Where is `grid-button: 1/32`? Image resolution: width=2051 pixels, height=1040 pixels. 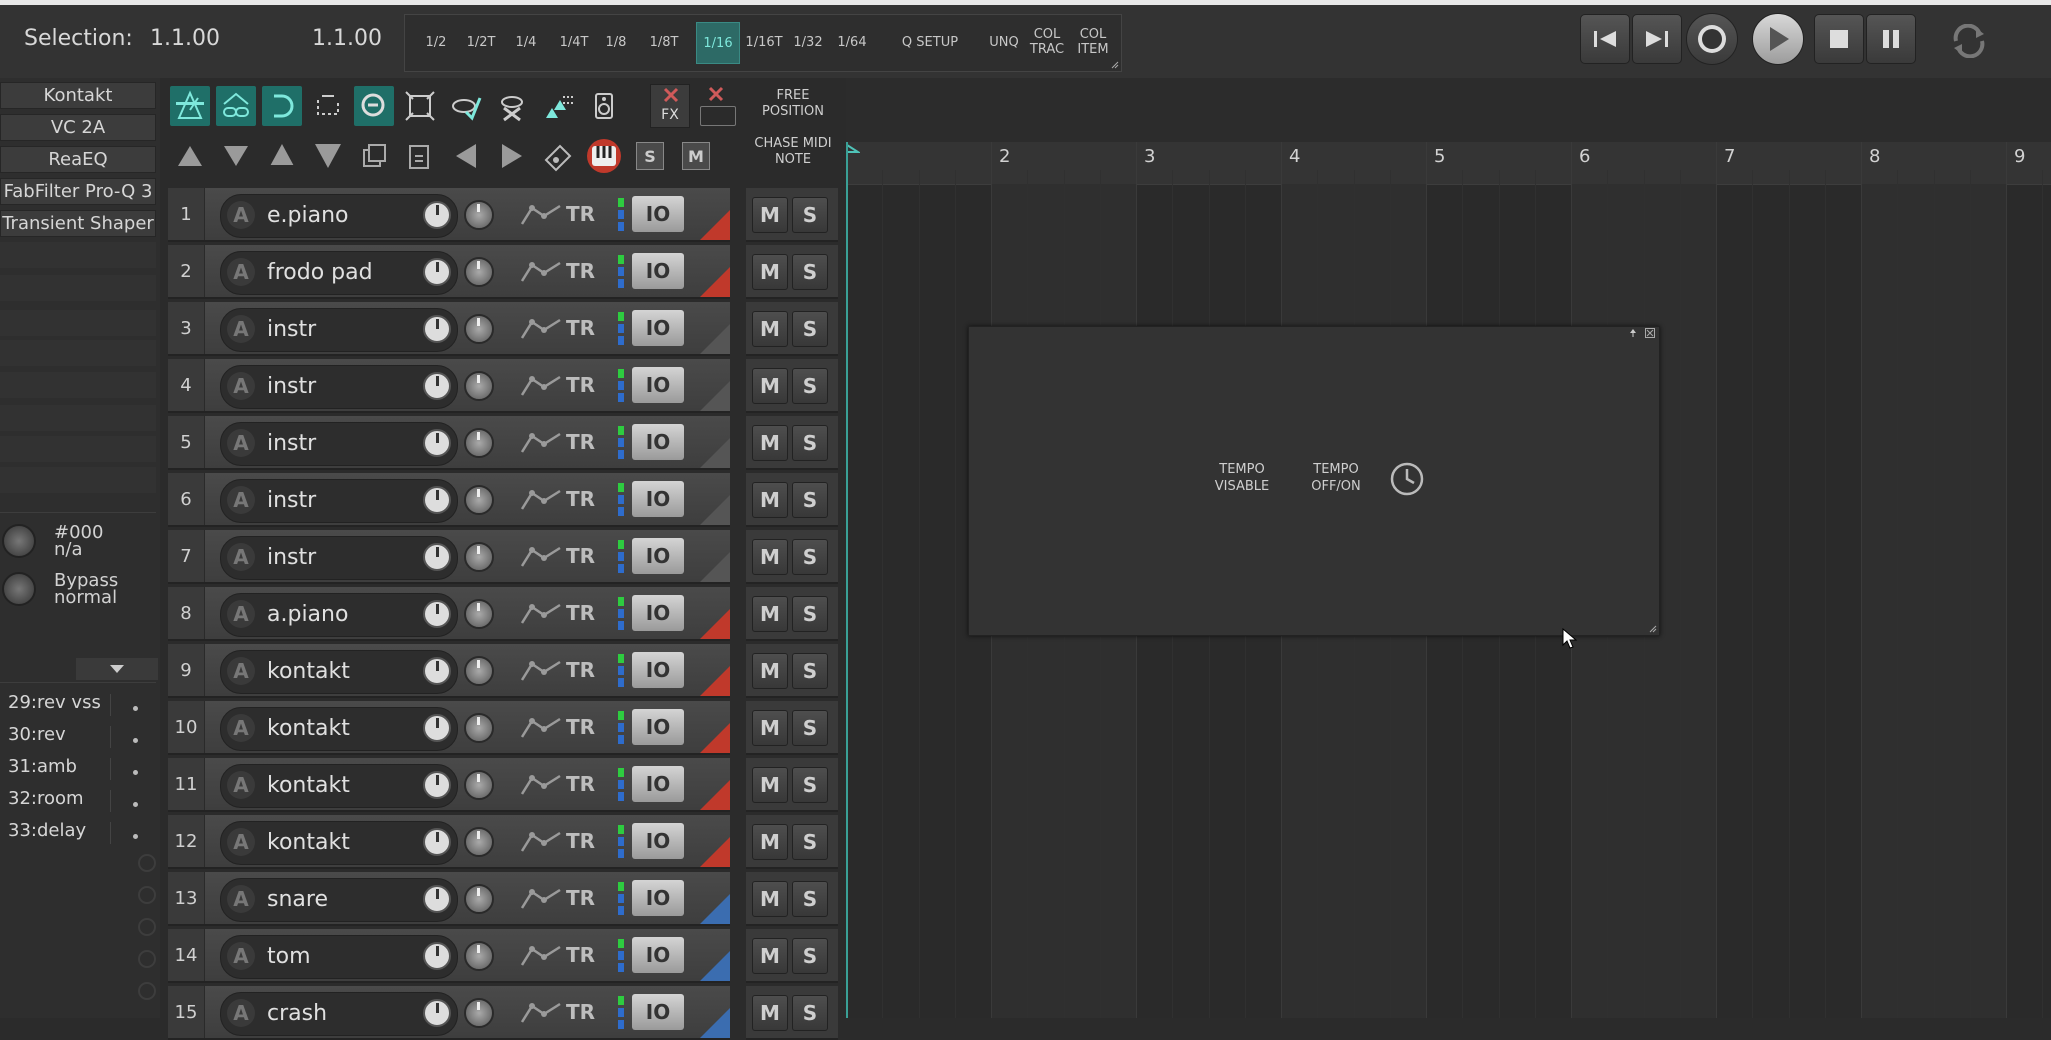
grid-button: 1/32 is located at coordinates (808, 42).